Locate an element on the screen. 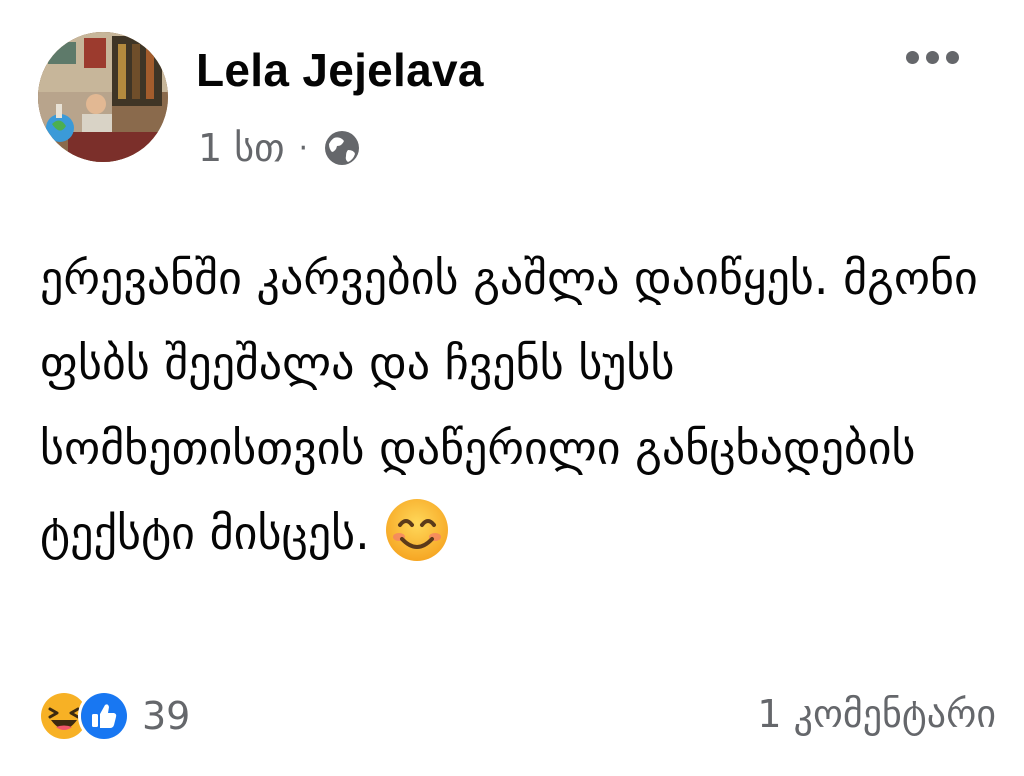 The height and width of the screenshot is (776, 1024). reaction-count: 39 is located at coordinates (166, 716).